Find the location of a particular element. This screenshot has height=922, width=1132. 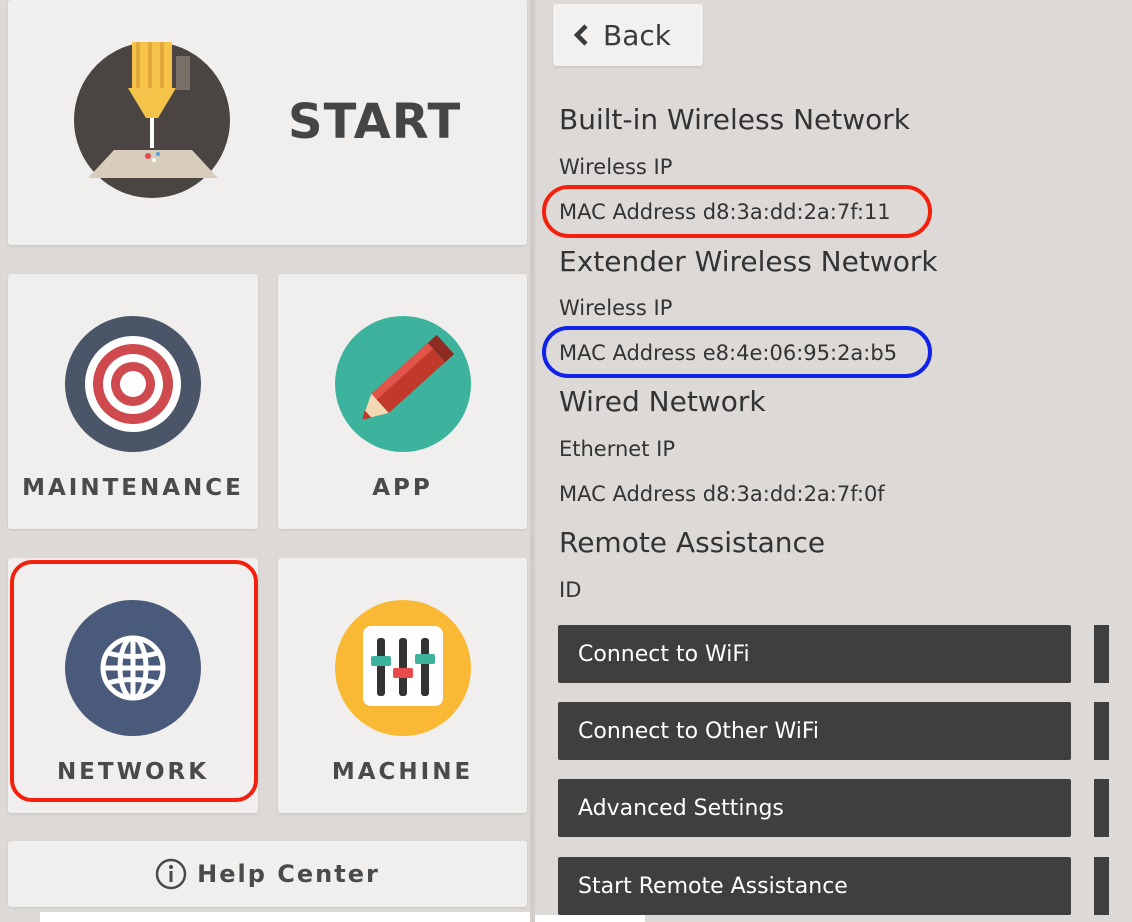

machine-tile: MACHINE is located at coordinates (402, 685).